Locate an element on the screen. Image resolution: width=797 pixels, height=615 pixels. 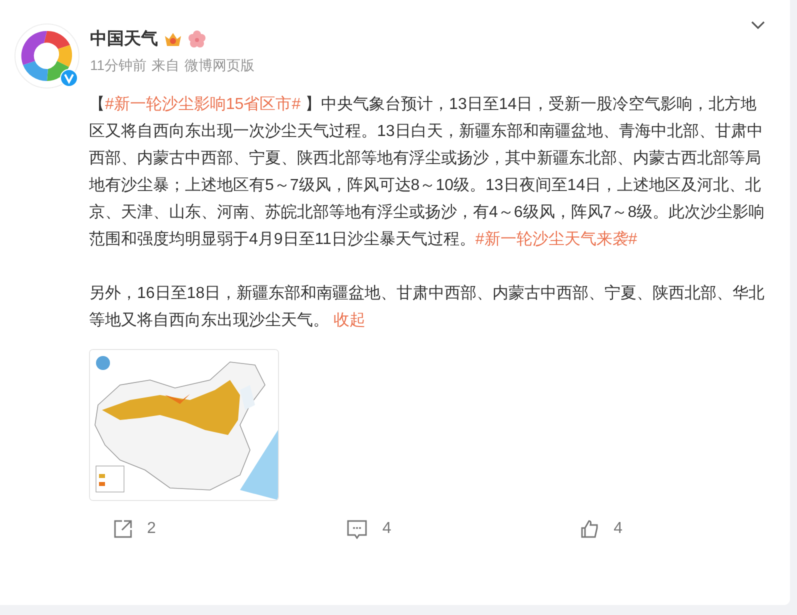
flower-icon is located at coordinates (197, 39).